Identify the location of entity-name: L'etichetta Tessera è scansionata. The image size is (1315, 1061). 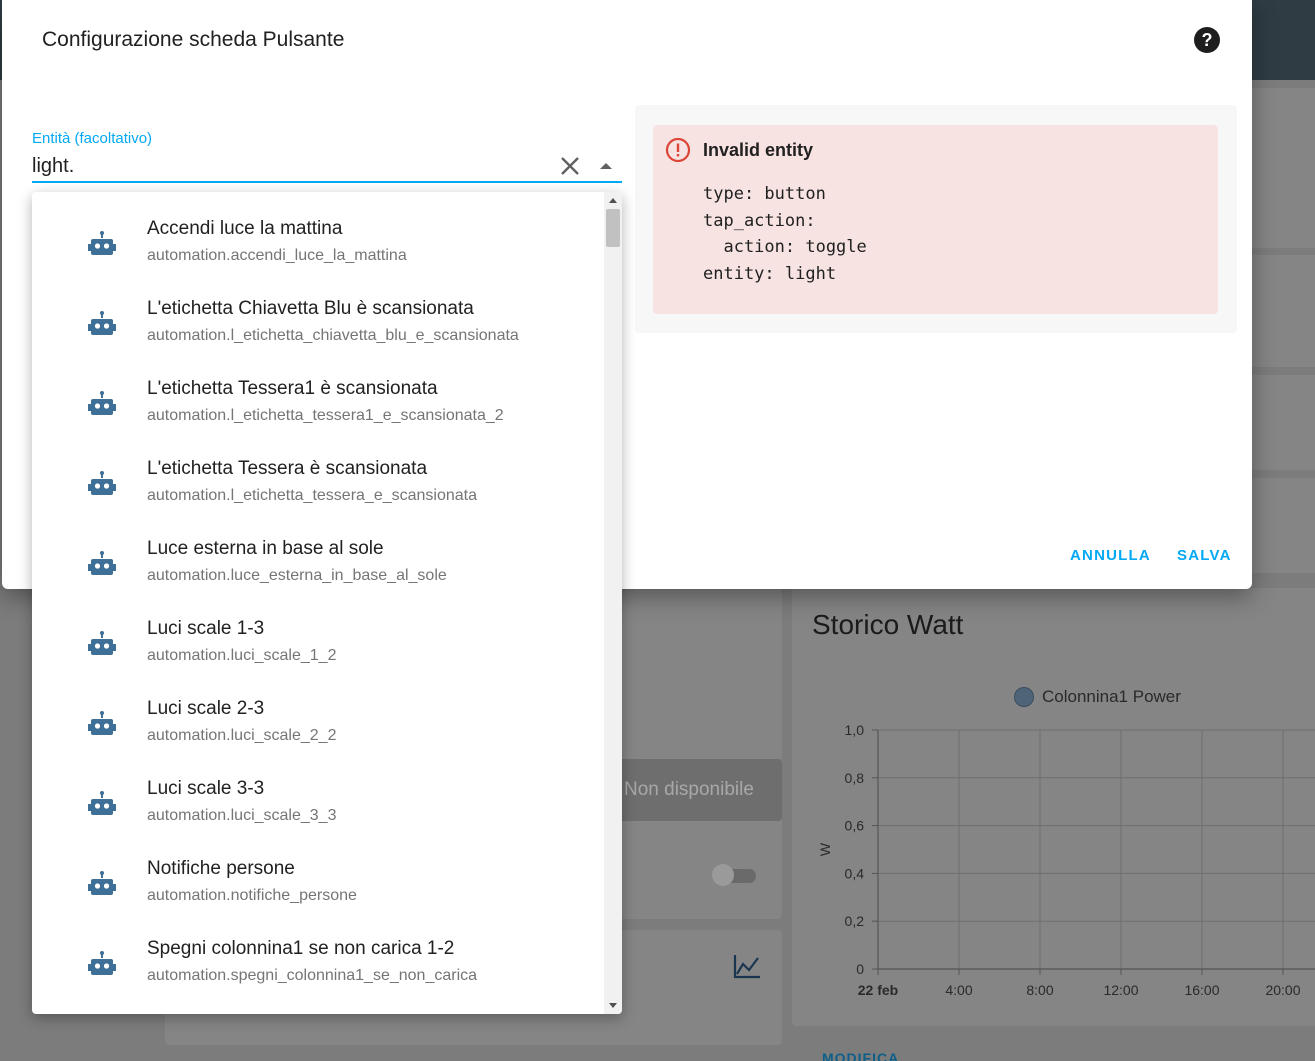
(287, 468).